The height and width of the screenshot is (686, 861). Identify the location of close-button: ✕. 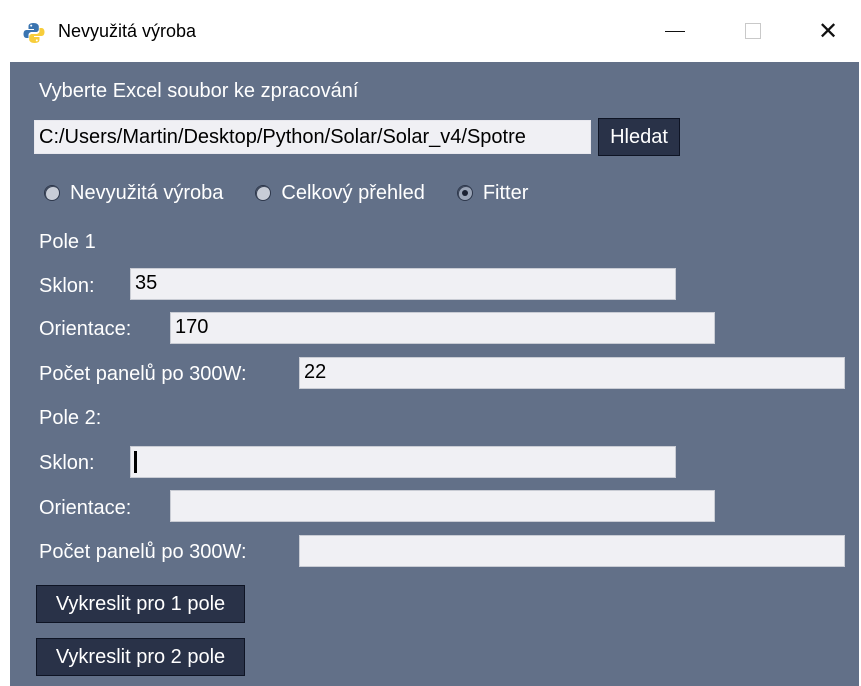
(828, 31).